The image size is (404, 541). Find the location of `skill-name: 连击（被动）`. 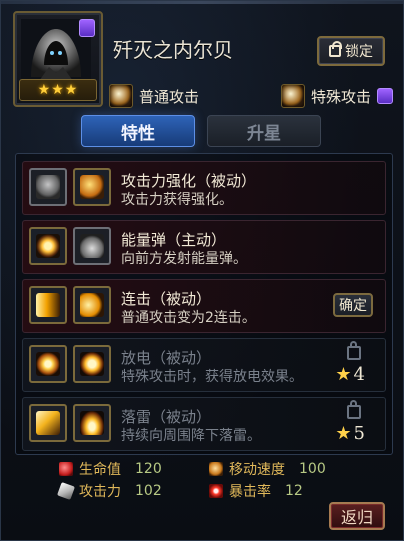

skill-name: 连击（被动） is located at coordinates (166, 299).